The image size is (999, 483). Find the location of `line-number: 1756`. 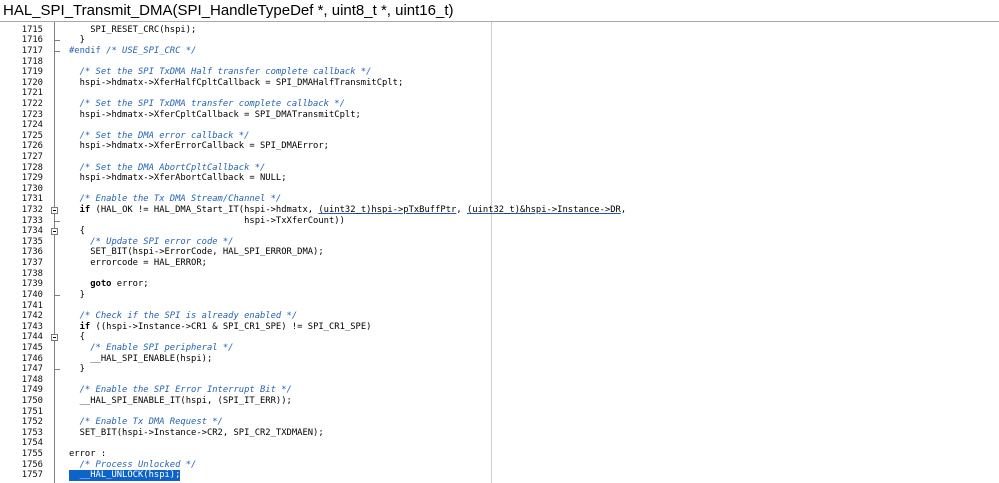

line-number: 1756 is located at coordinates (32, 464).